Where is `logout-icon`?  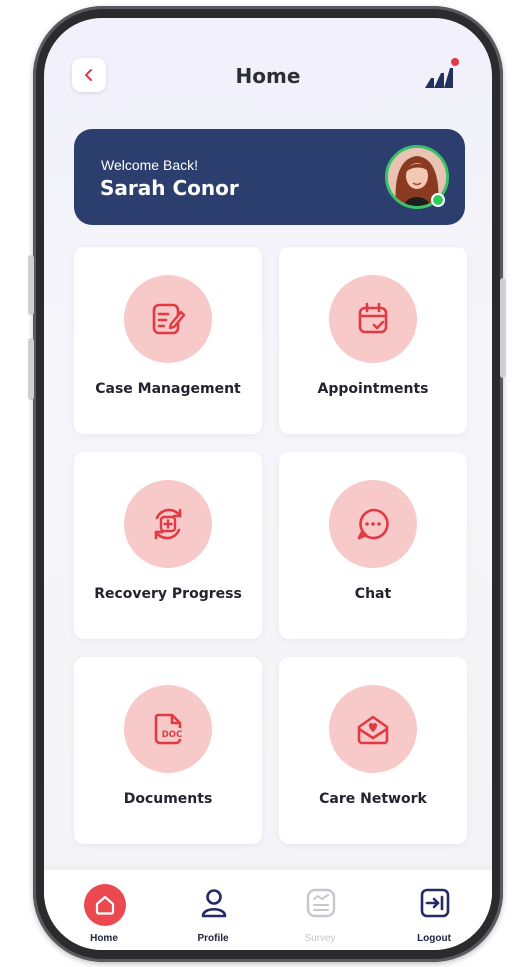
logout-icon is located at coordinates (435, 903).